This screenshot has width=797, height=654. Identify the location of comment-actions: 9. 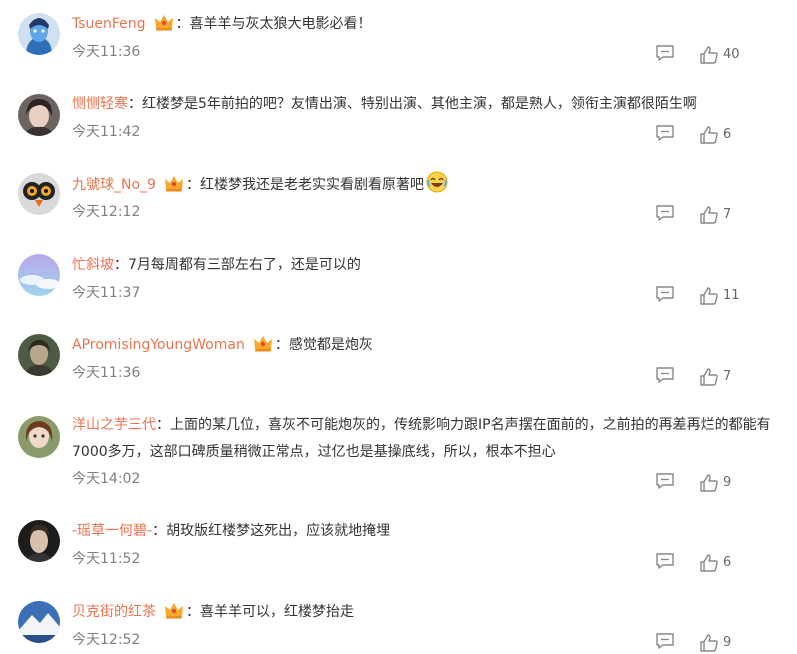
(647, 643).